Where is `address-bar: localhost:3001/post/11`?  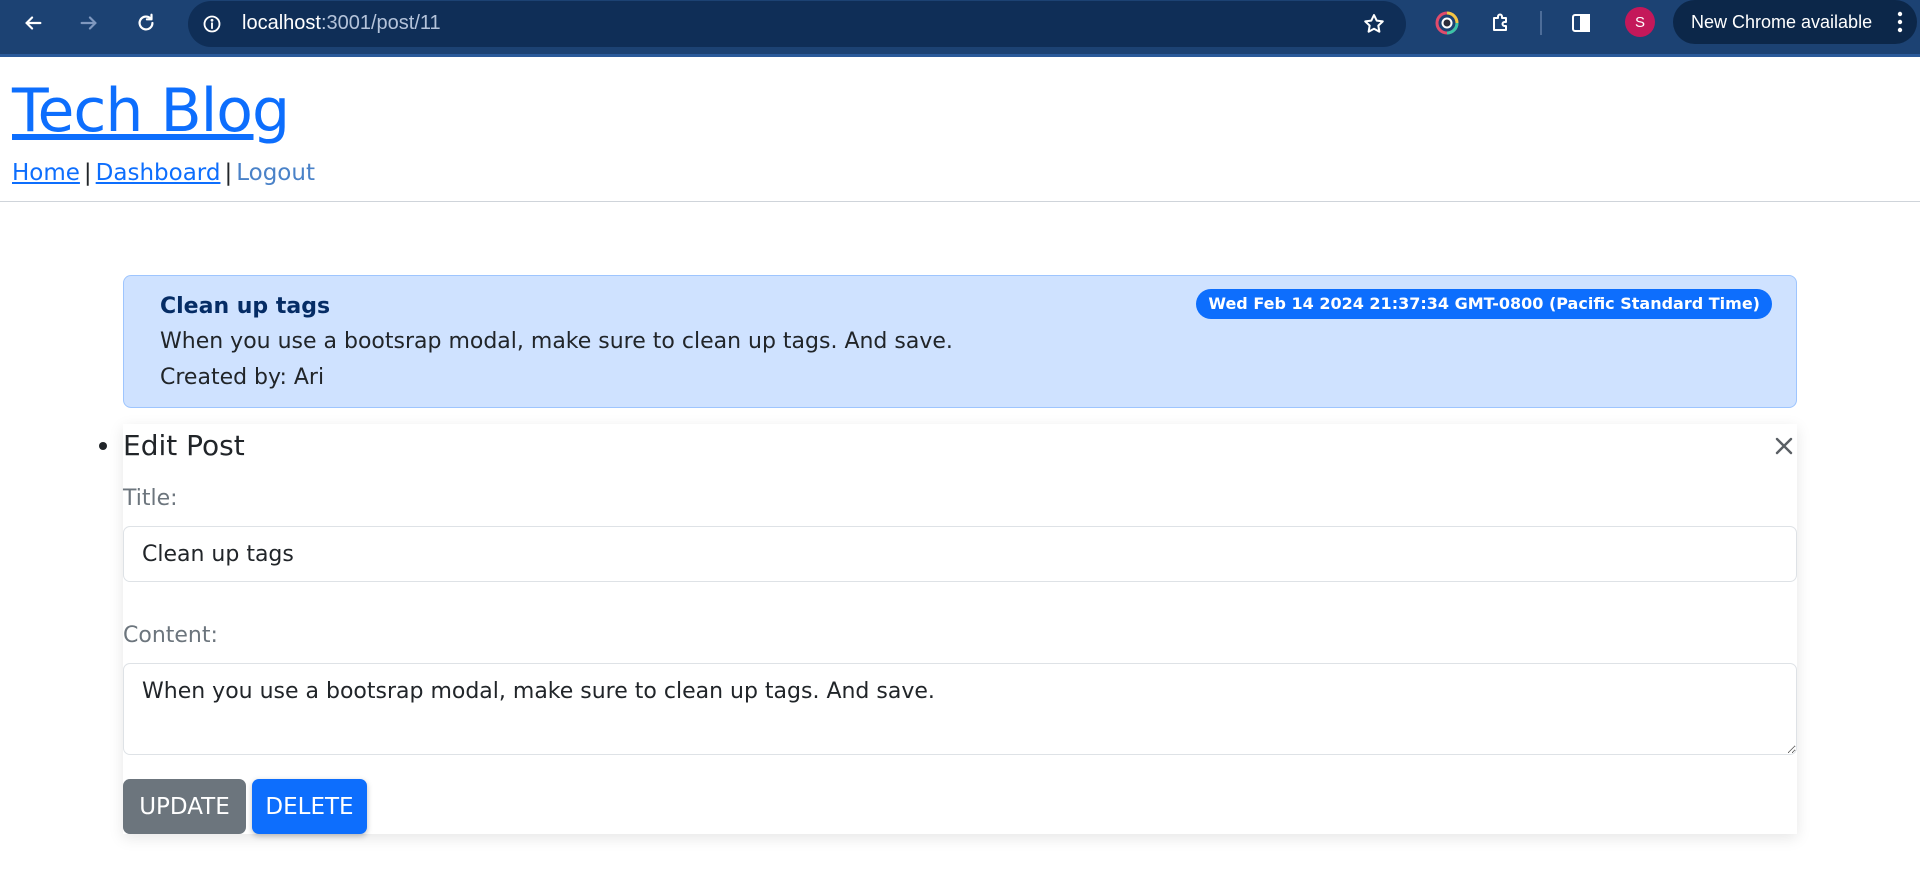 address-bar: localhost:3001/post/11 is located at coordinates (797, 24).